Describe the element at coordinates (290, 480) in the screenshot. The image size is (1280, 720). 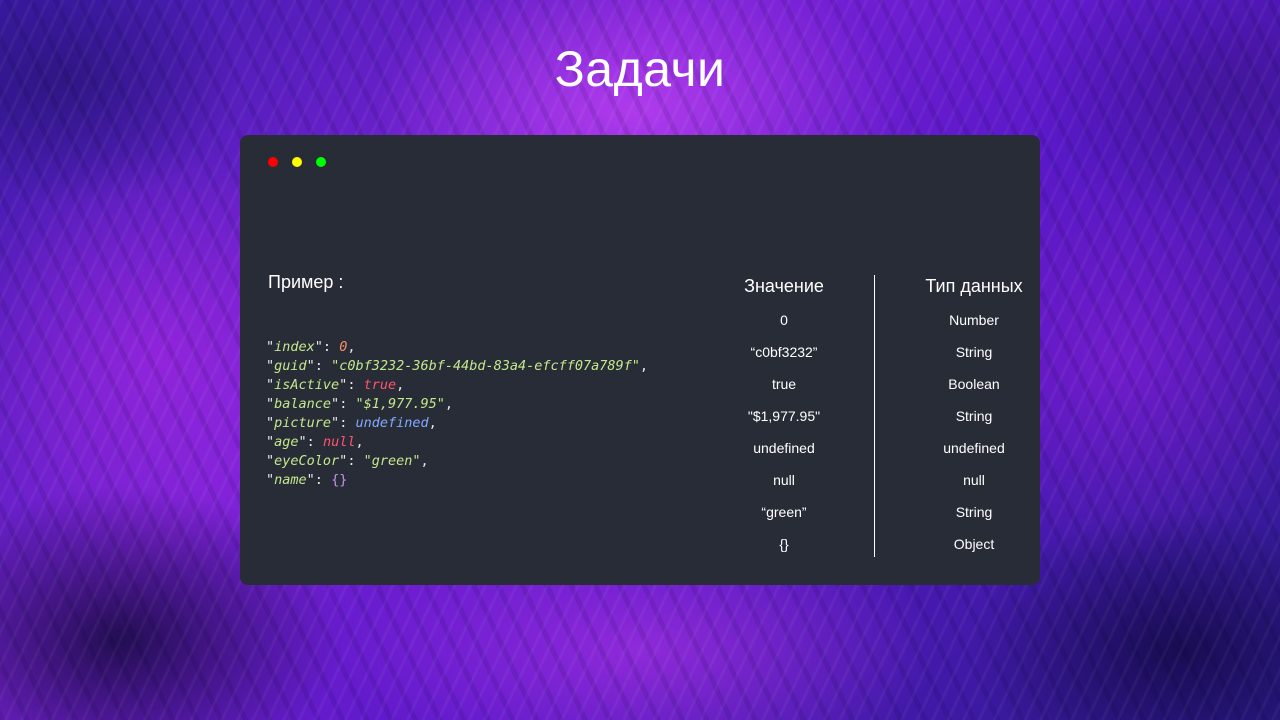
I see `code-key: name` at that location.